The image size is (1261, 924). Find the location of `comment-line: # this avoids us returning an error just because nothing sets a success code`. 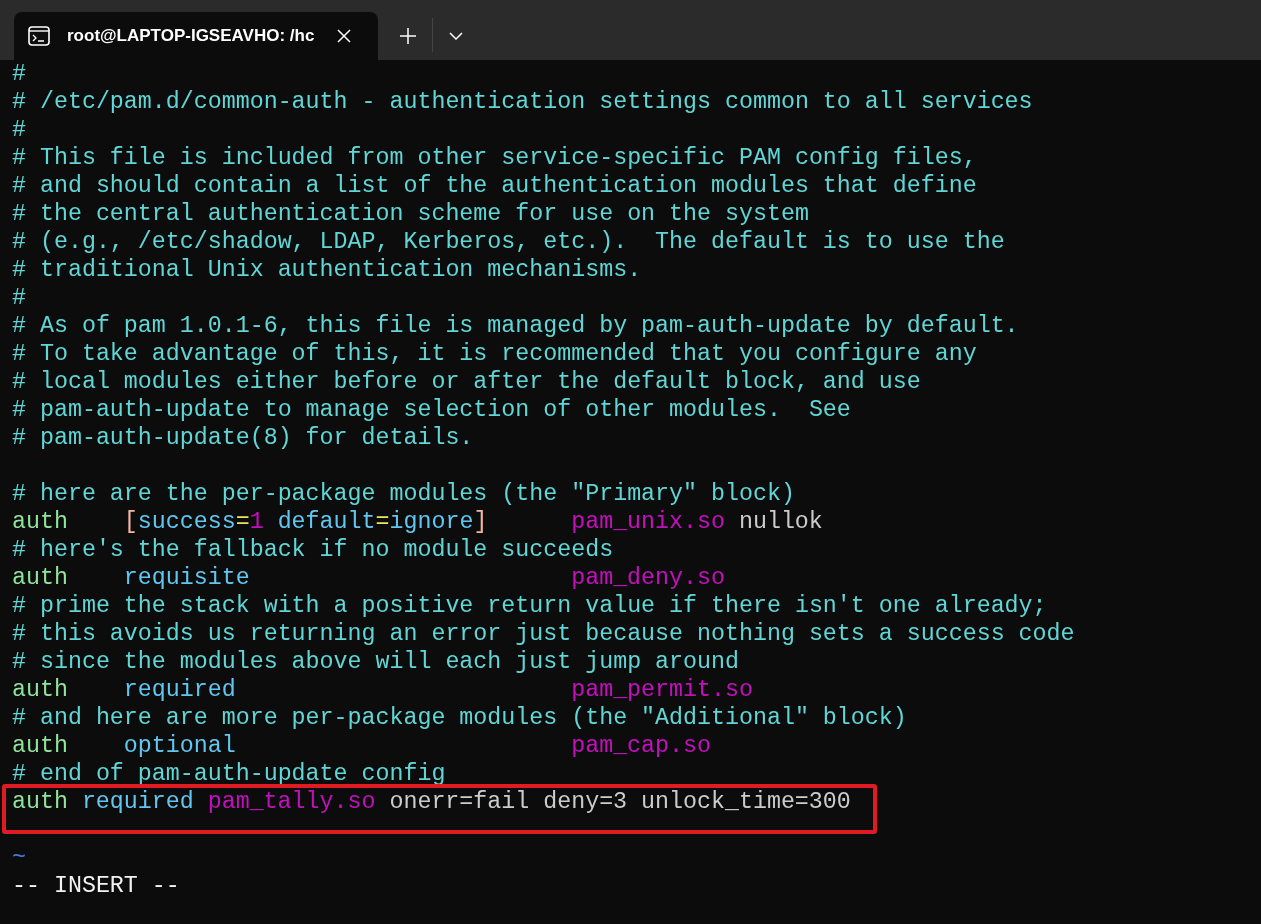

comment-line: # this avoids us returning an error just because nothing sets a success code is located at coordinates (543, 634).